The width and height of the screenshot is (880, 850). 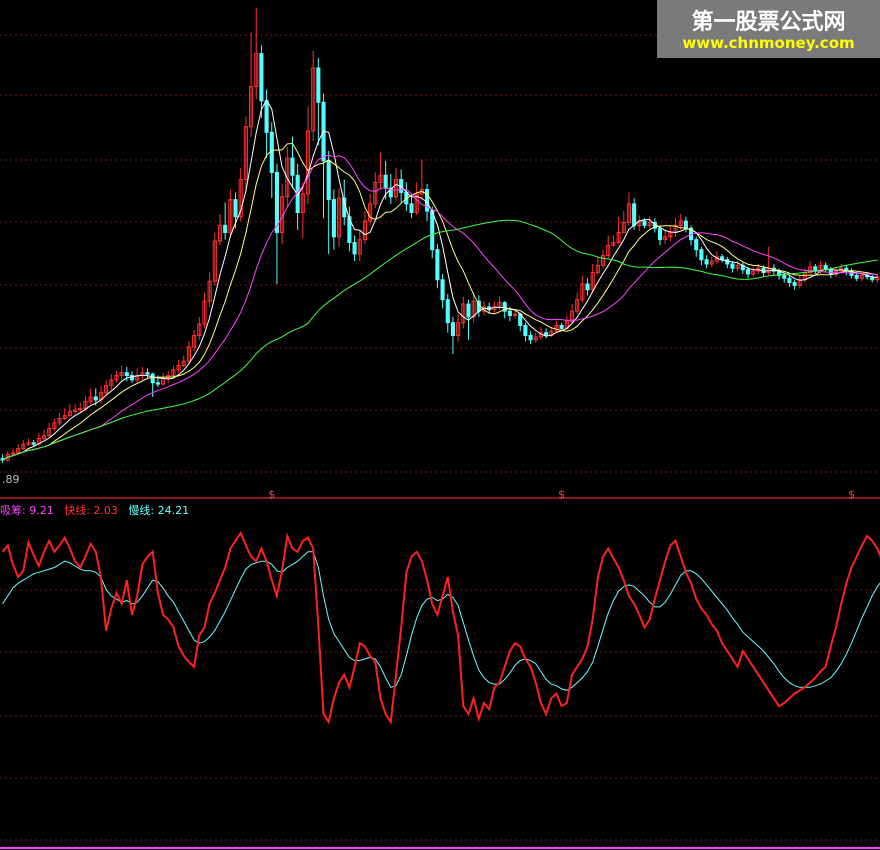 What do you see at coordinates (11, 479) in the screenshot?
I see `price-low-label: .89` at bounding box center [11, 479].